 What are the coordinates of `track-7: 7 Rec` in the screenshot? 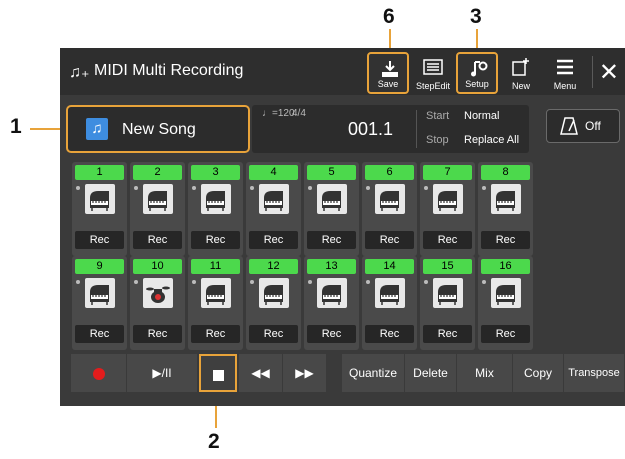 It's located at (447, 209).